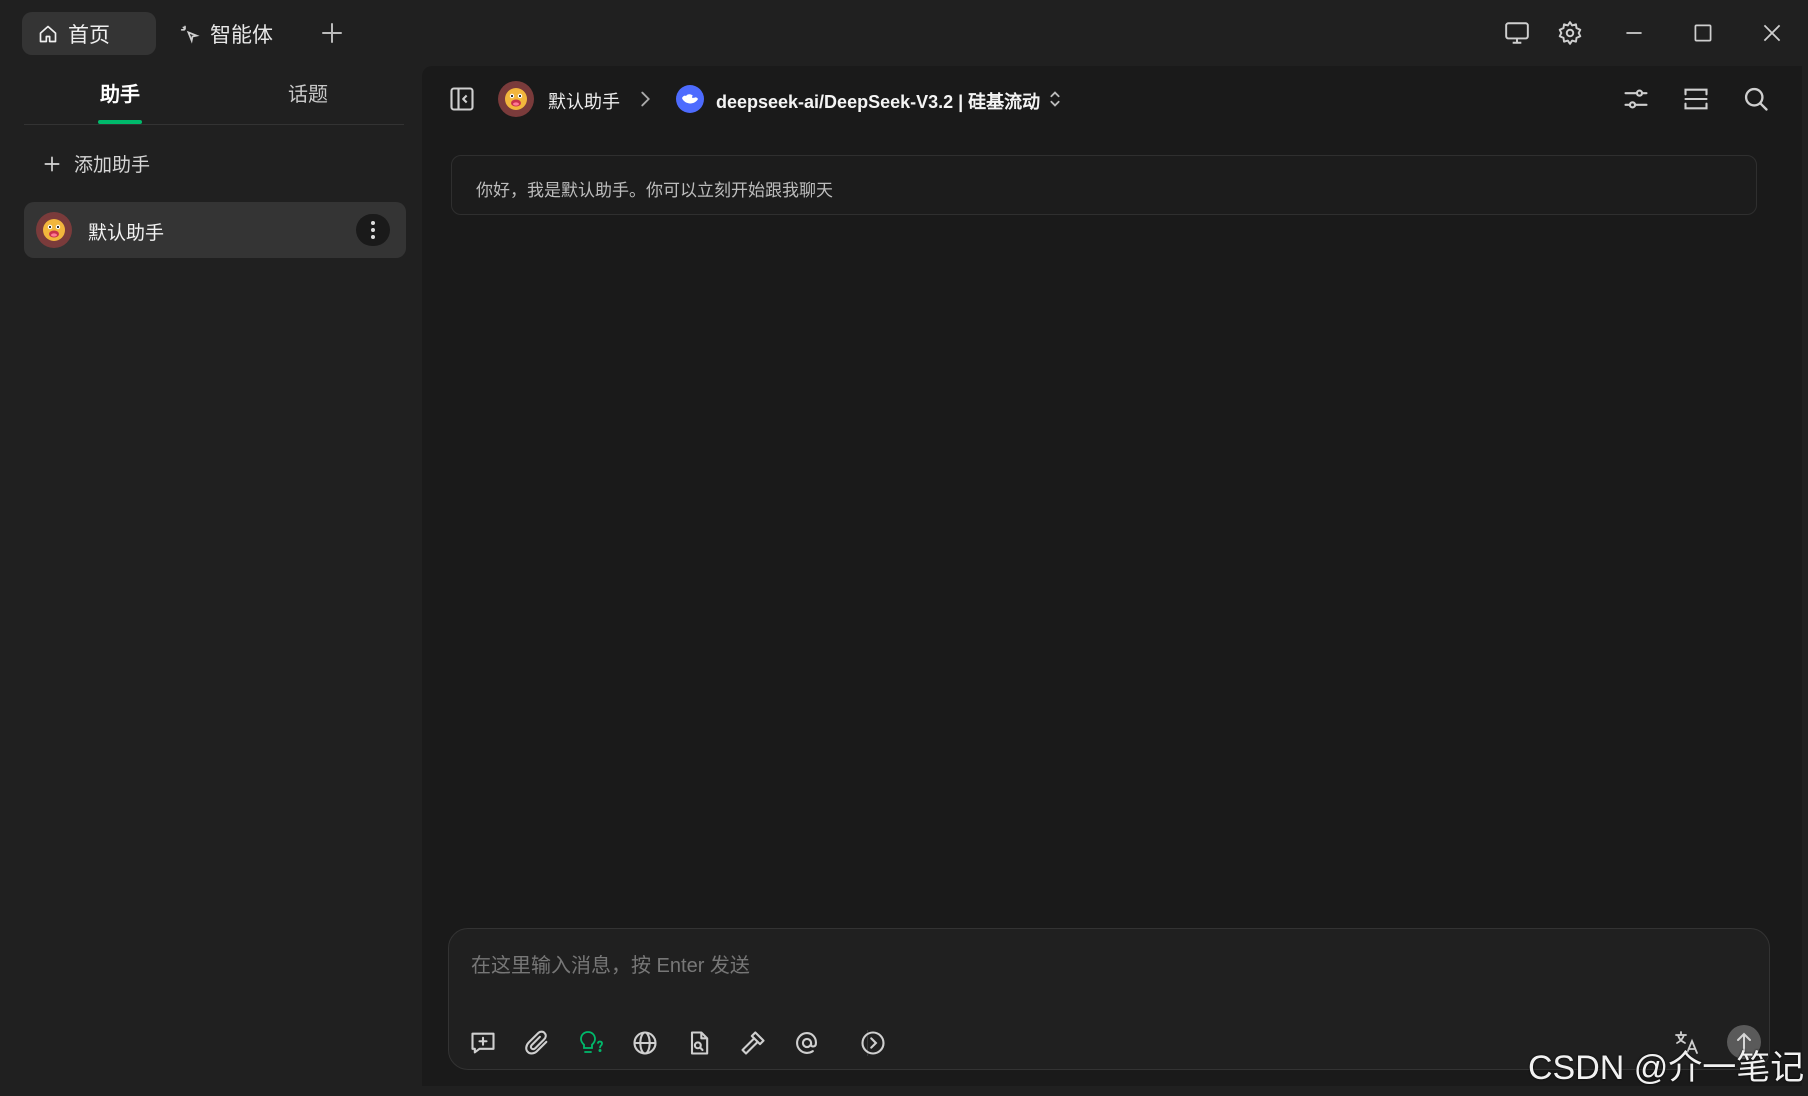 Image resolution: width=1808 pixels, height=1096 pixels. I want to click on tab-agents: 智能体, so click(226, 33).